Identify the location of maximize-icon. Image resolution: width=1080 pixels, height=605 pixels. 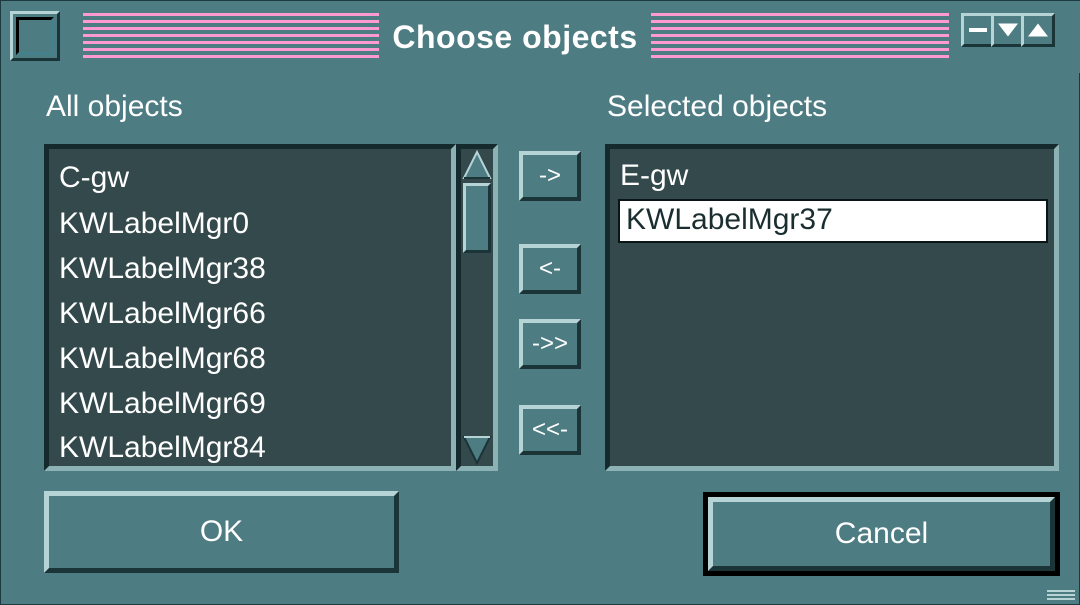
(1038, 30).